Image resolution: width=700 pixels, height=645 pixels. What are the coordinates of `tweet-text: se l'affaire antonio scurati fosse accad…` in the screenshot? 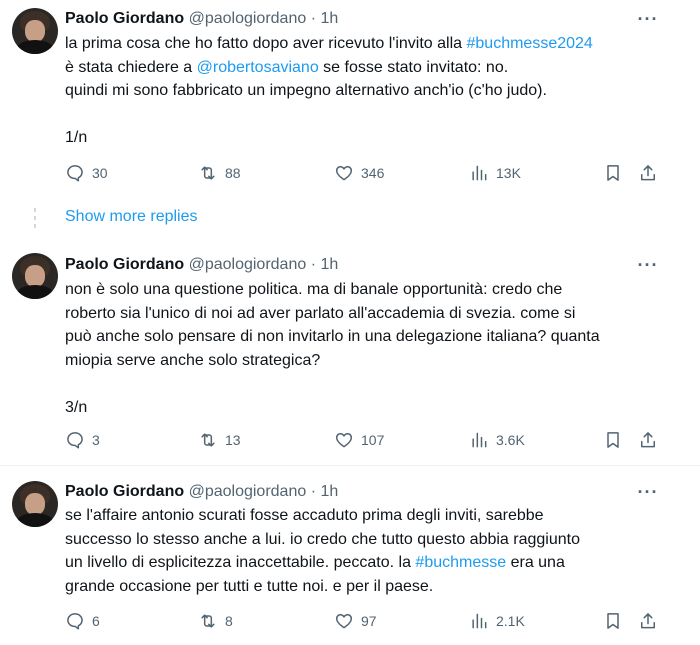 It's located at (370, 551).